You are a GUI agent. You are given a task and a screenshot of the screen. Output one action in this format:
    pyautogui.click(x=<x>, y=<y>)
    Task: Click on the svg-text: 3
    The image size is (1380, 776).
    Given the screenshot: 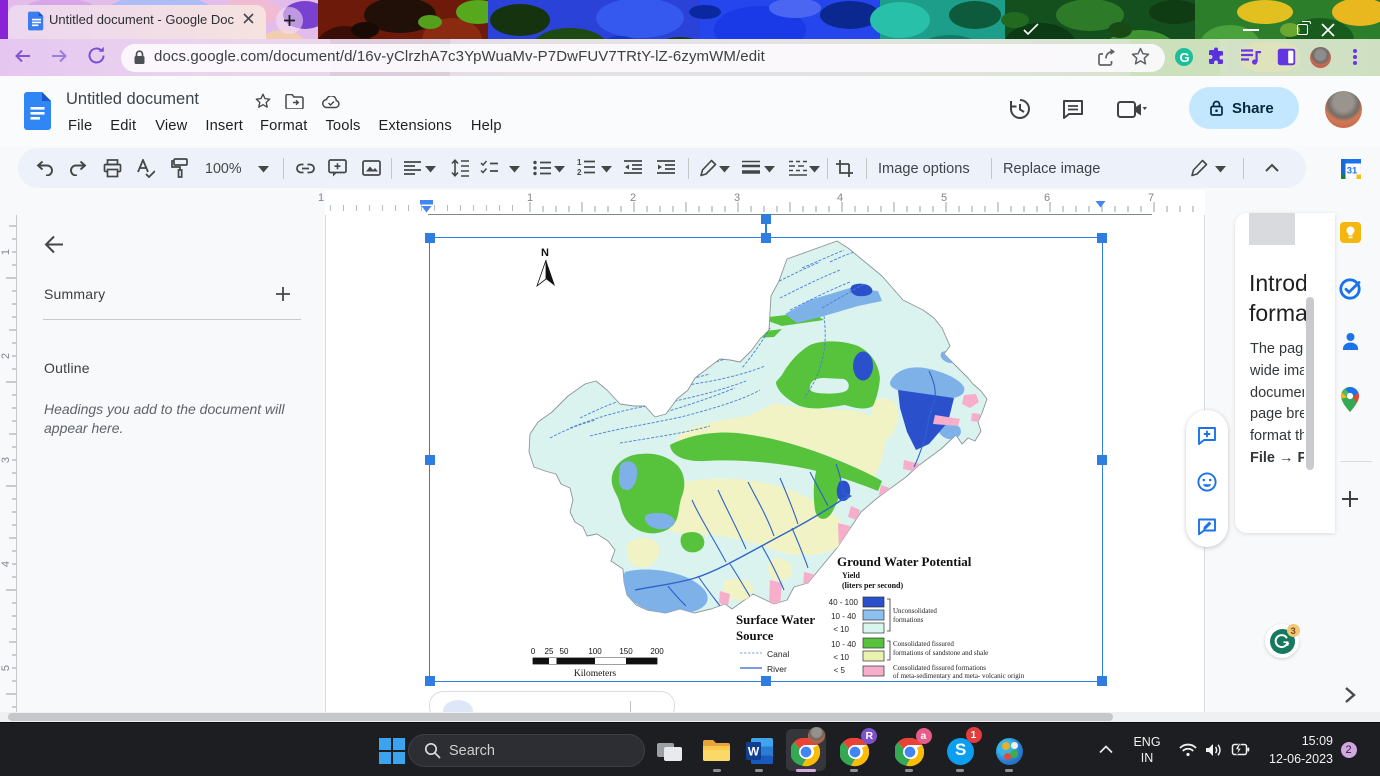 What is the action you would take?
    pyautogui.click(x=6, y=460)
    